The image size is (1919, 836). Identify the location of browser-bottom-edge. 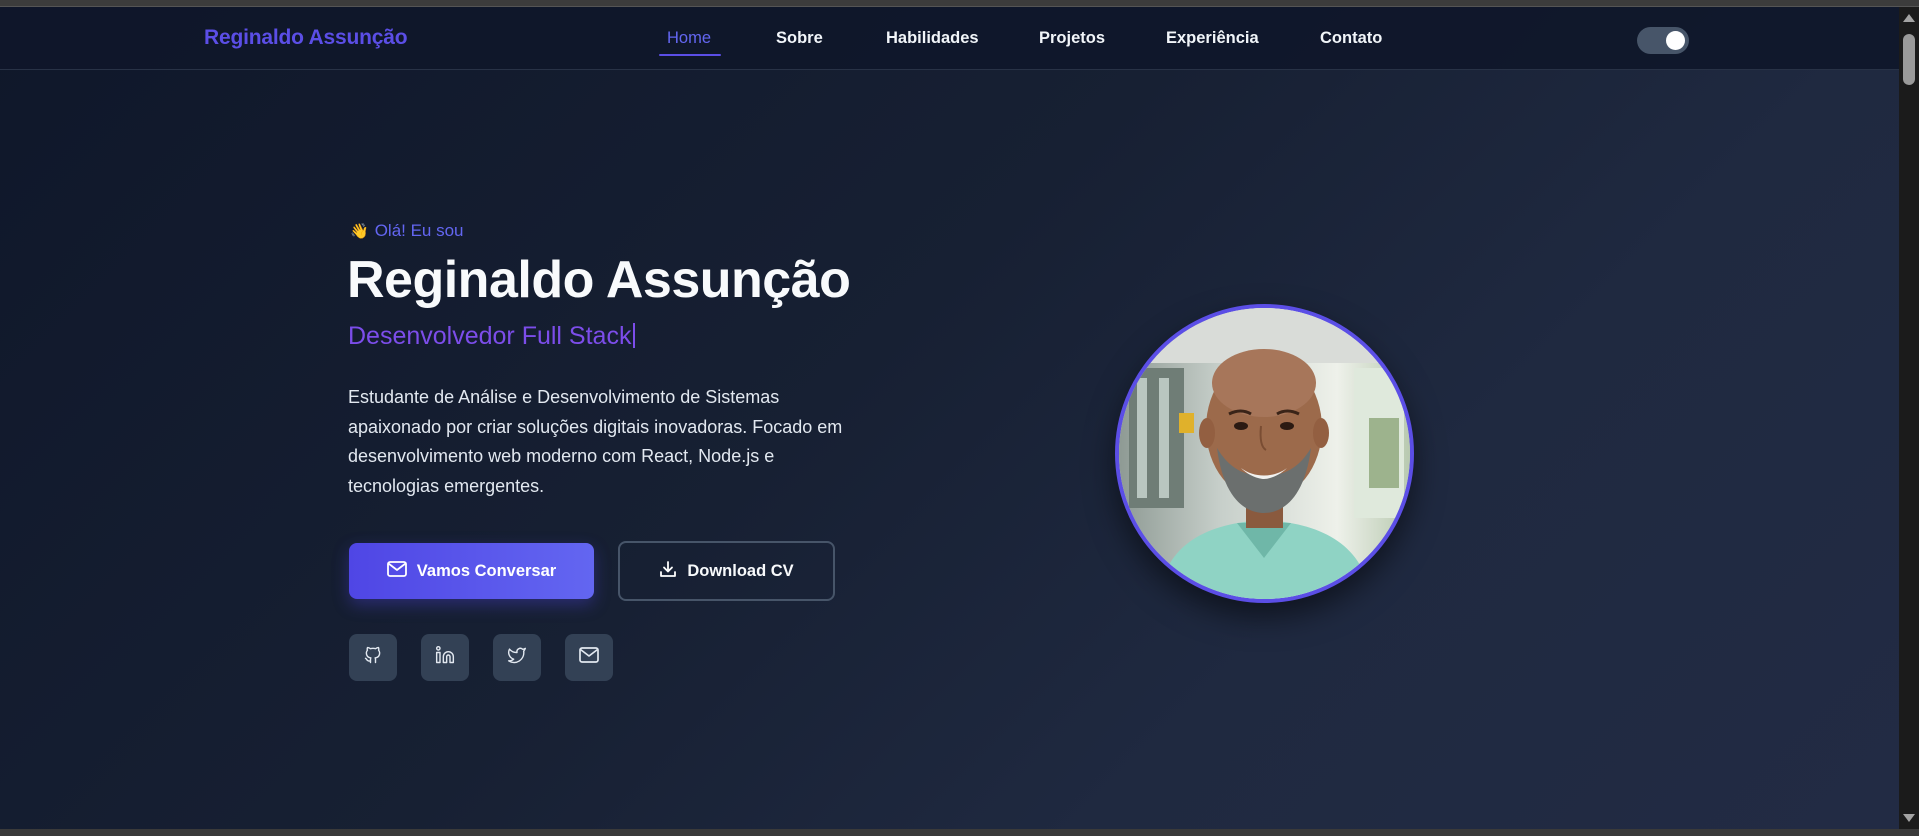
(959, 832).